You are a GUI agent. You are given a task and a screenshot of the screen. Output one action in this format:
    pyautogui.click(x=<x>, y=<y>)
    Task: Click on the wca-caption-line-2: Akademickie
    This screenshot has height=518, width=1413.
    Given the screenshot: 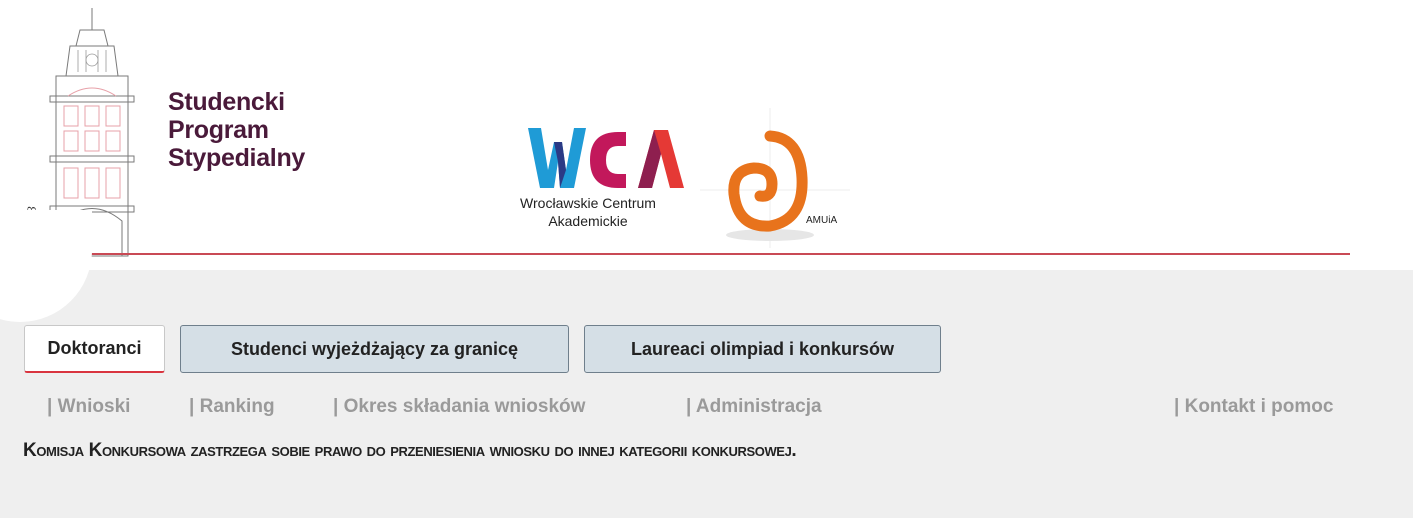 What is the action you would take?
    pyautogui.click(x=588, y=221)
    